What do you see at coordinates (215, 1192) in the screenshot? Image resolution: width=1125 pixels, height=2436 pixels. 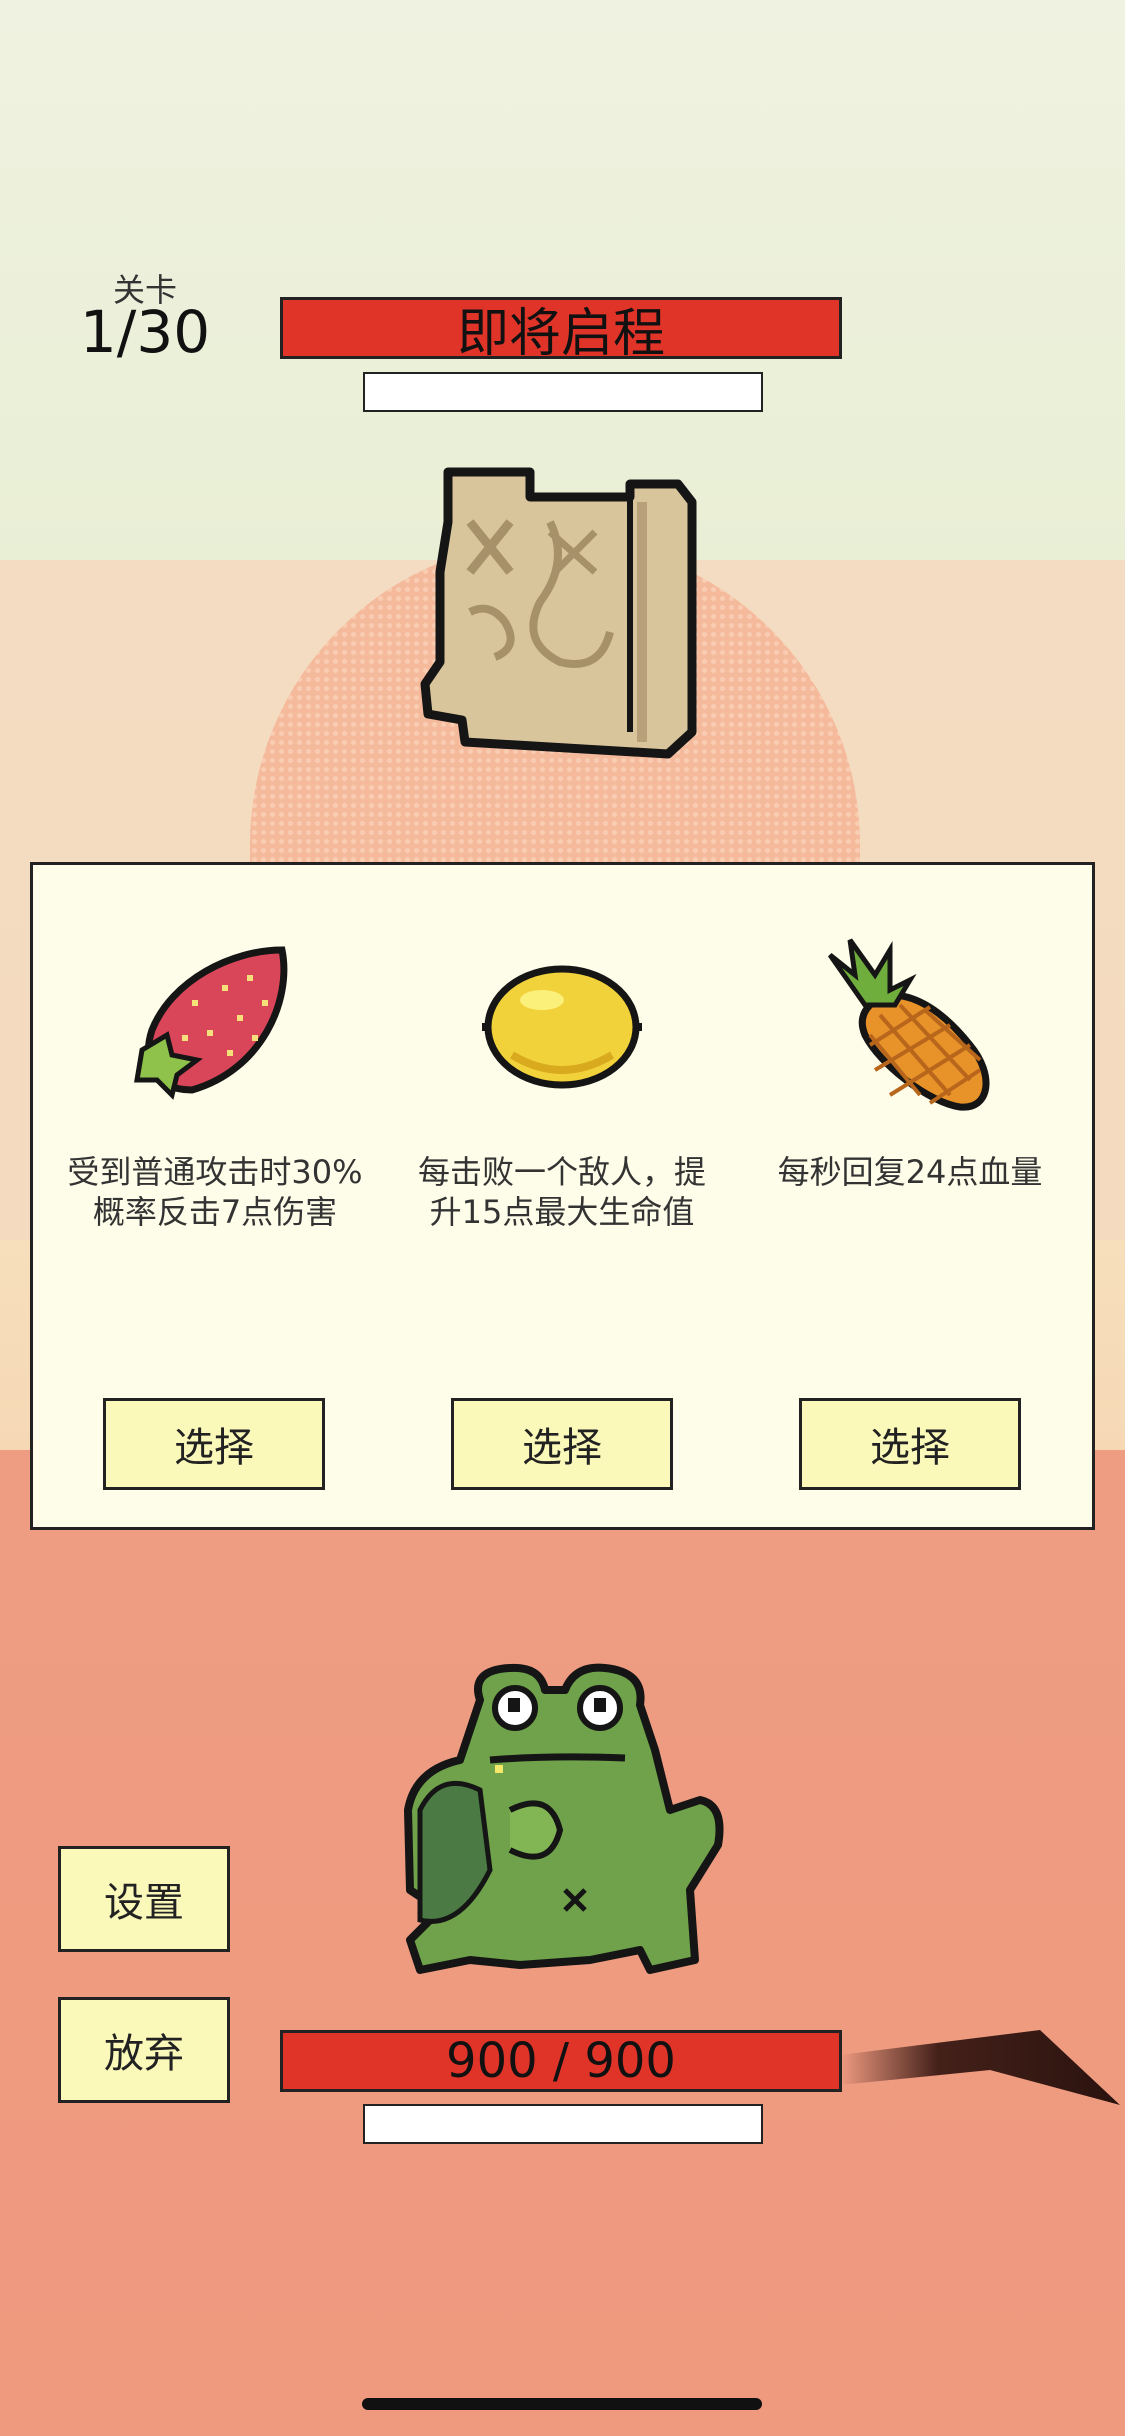 I see `item-description-1: 受到普通攻击时30%概率反击7点伤害` at bounding box center [215, 1192].